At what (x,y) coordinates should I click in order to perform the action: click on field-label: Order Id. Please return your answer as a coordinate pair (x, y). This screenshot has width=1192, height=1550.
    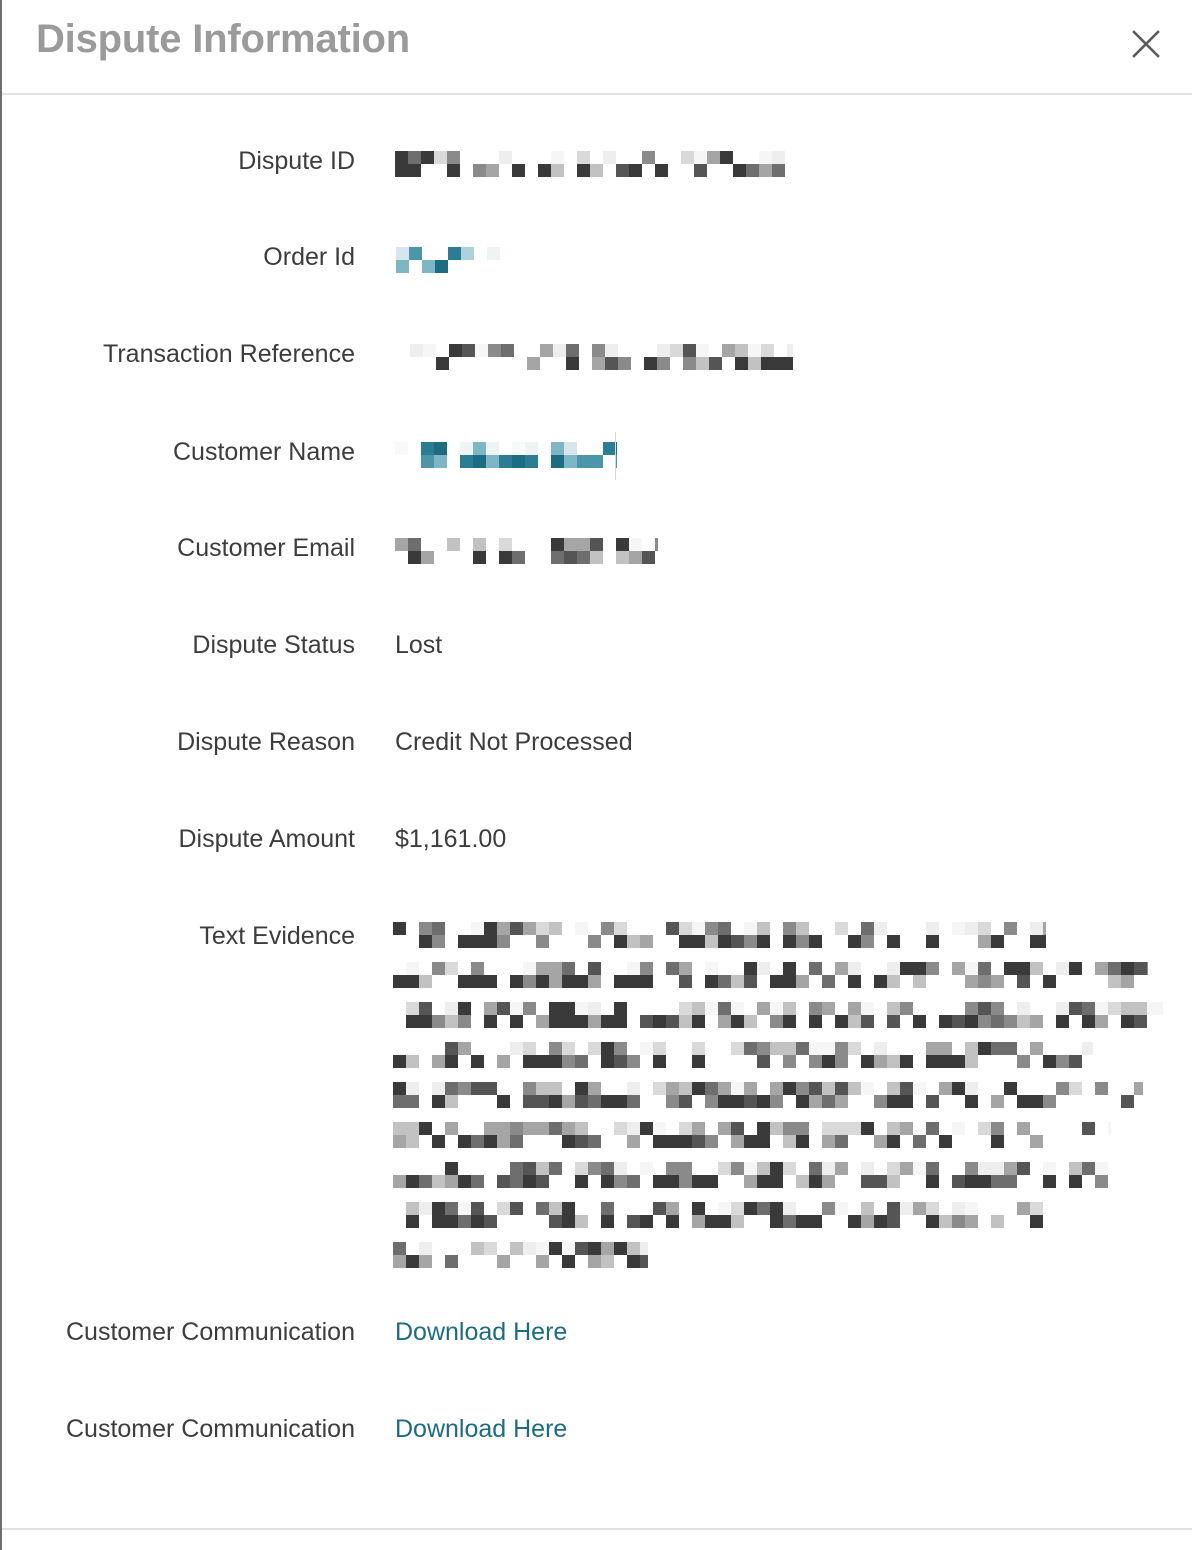
    Looking at the image, I should click on (309, 257).